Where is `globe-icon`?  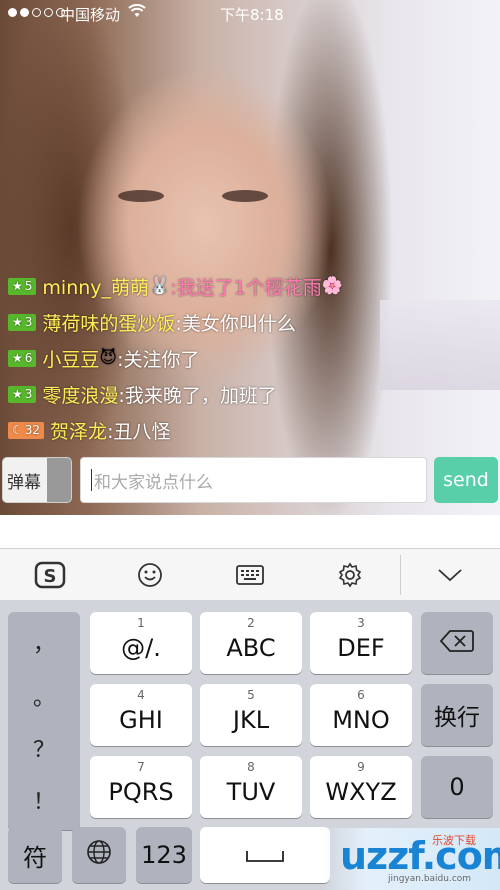
globe-icon is located at coordinates (99, 855).